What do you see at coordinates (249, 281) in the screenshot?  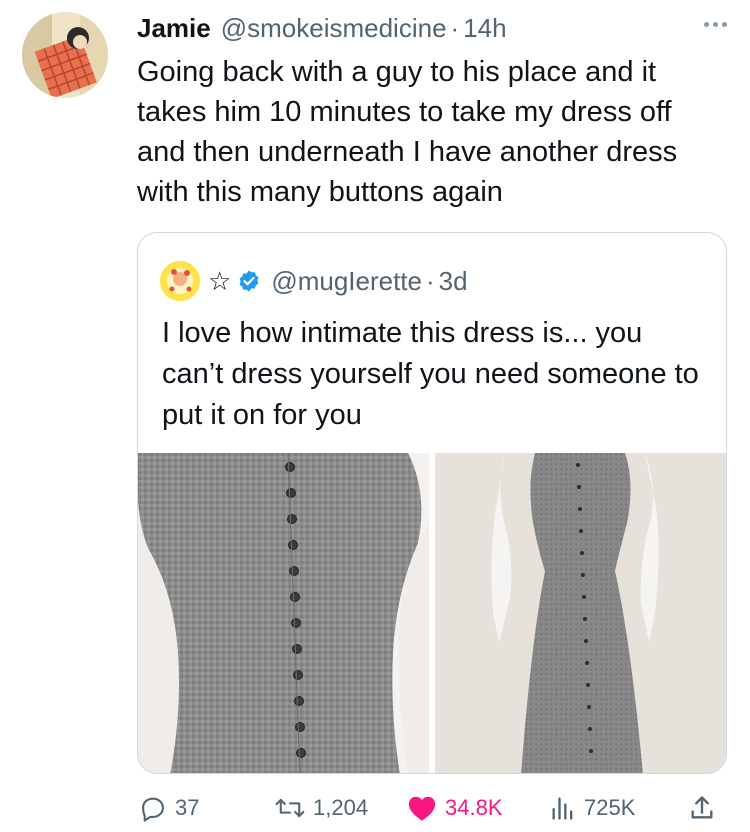 I see `verified-badge-icon` at bounding box center [249, 281].